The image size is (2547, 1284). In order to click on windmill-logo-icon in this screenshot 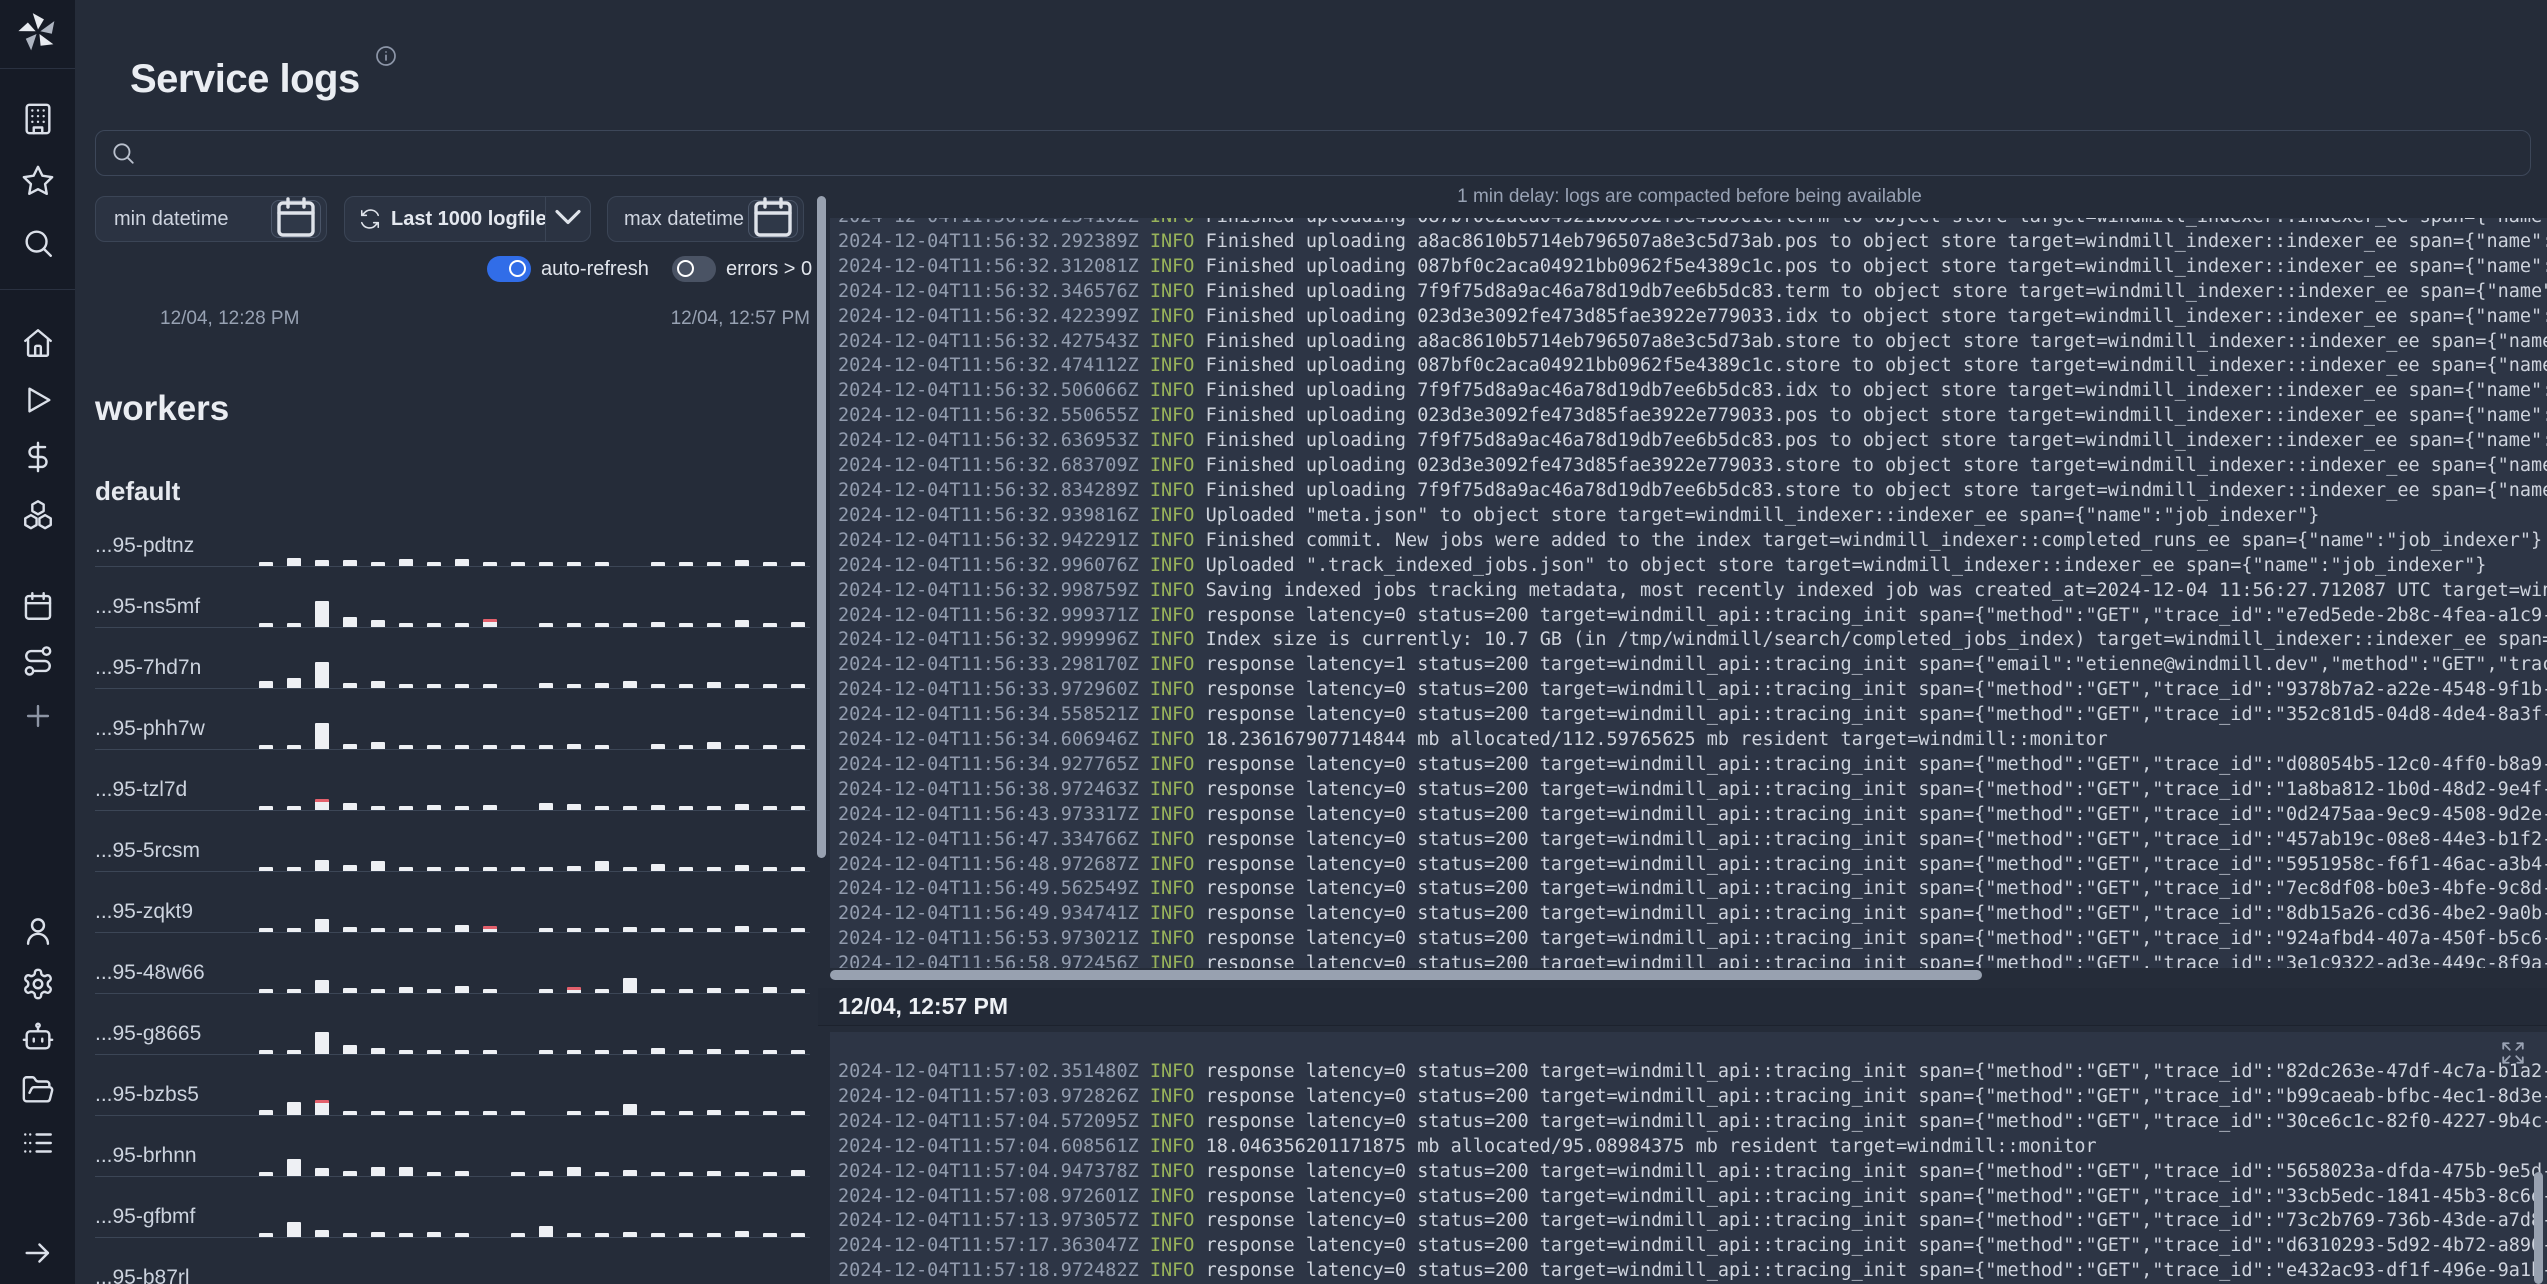, I will do `click(38, 32)`.